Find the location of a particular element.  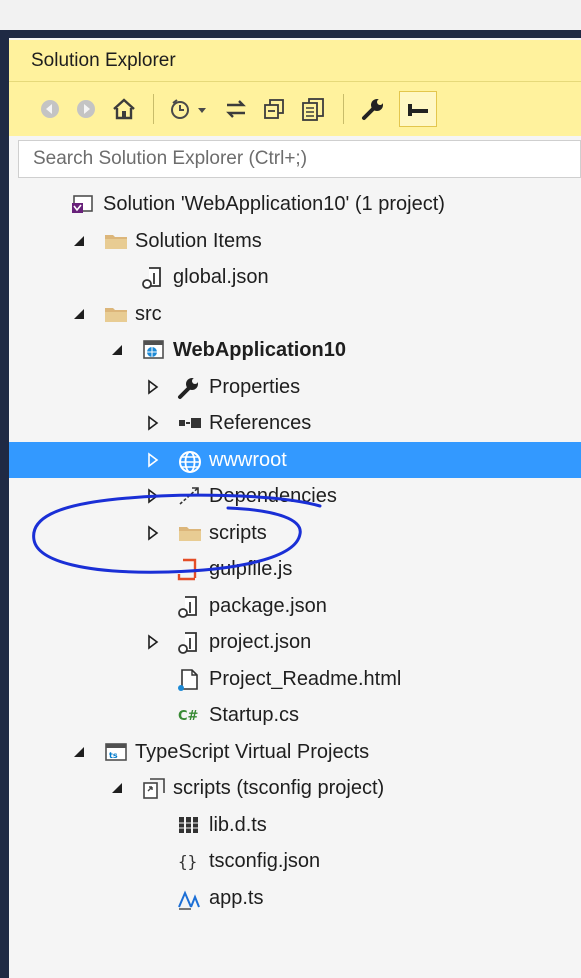

tree-item-label: References is located at coordinates (260, 423).